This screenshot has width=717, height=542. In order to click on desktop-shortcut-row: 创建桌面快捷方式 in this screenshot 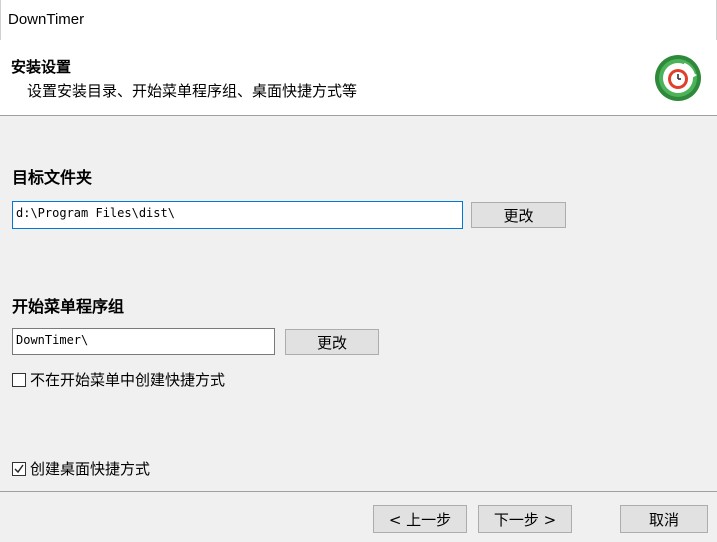, I will do `click(81, 468)`.